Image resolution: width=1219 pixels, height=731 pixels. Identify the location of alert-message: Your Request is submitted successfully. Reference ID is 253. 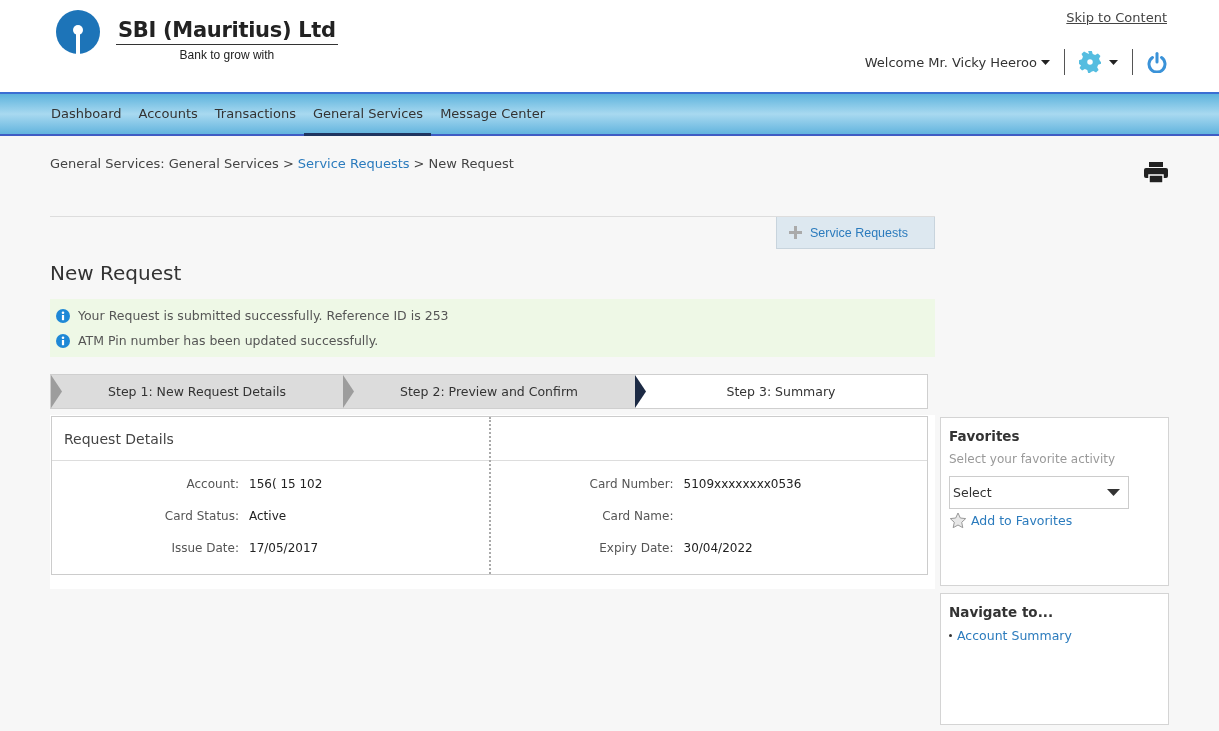
(263, 315).